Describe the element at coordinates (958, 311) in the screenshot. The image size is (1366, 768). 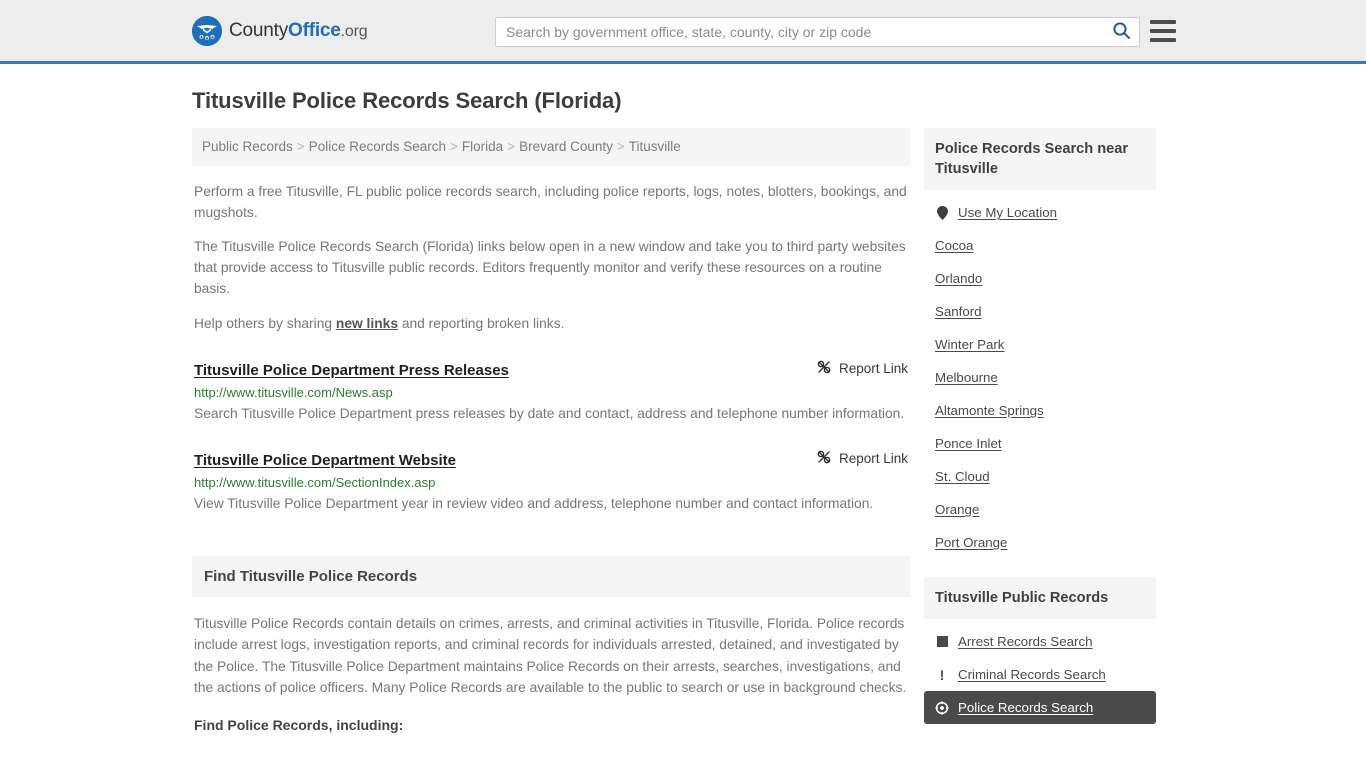
I see `sidebar-link-label: Sanford` at that location.